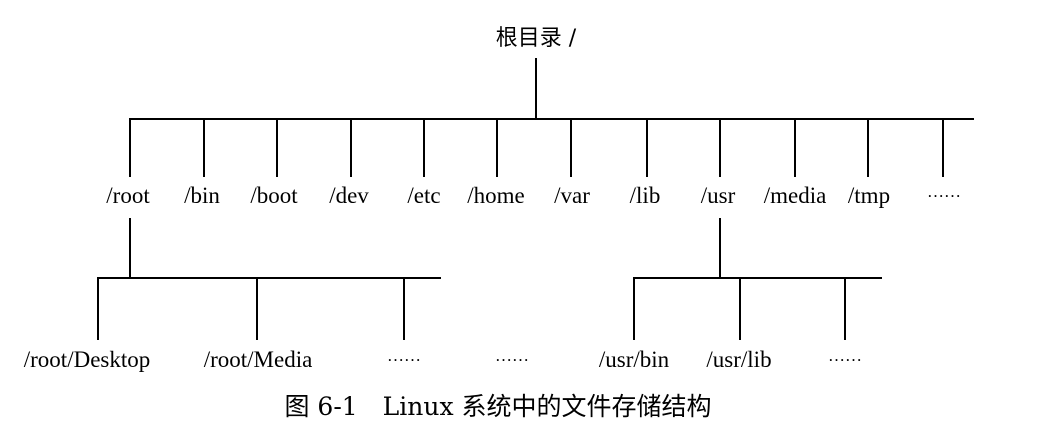  Describe the element at coordinates (202, 195) in the screenshot. I see `dir-bin: /bin` at that location.